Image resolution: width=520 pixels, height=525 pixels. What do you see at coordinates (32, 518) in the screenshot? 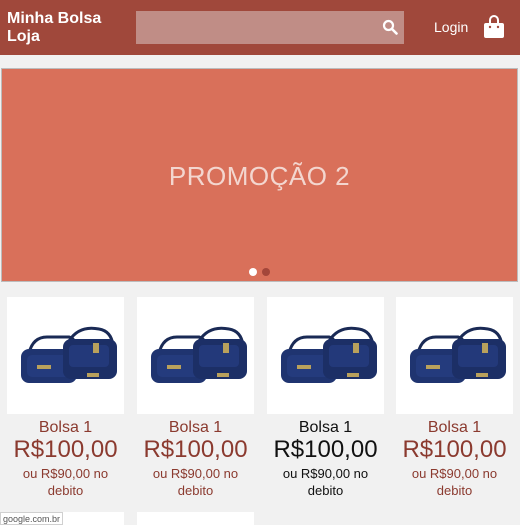
I see `status-url-tooltip: google.com.br` at bounding box center [32, 518].